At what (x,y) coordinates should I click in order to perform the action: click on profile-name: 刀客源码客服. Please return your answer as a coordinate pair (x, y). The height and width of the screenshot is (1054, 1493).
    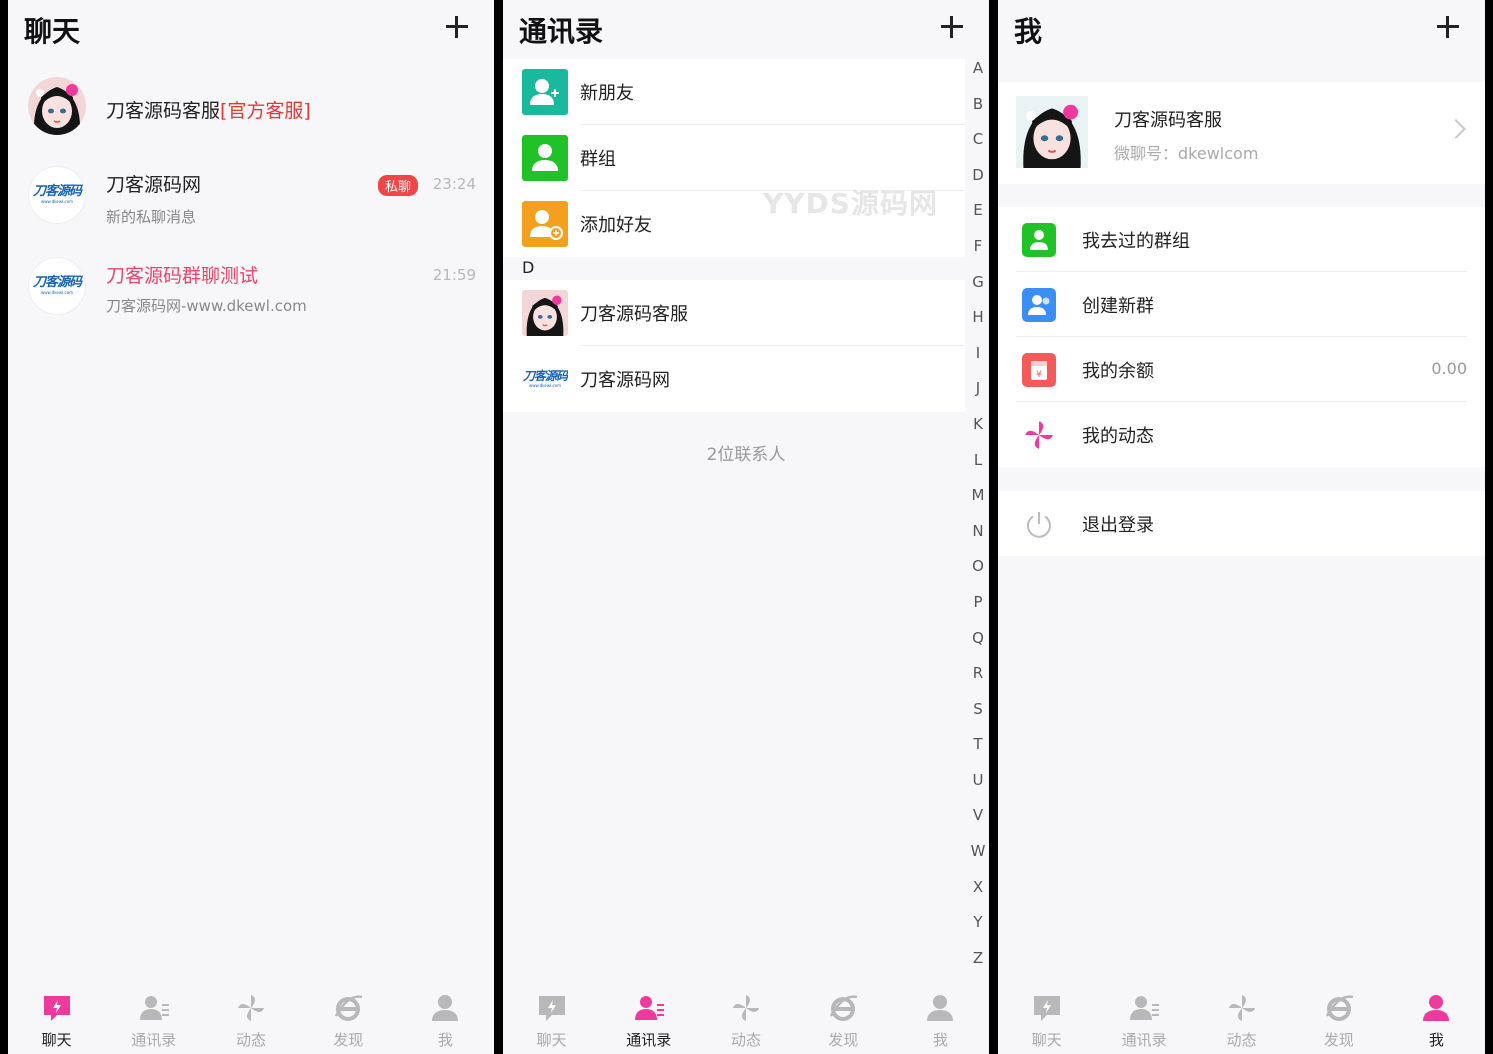
    Looking at the image, I should click on (1168, 120).